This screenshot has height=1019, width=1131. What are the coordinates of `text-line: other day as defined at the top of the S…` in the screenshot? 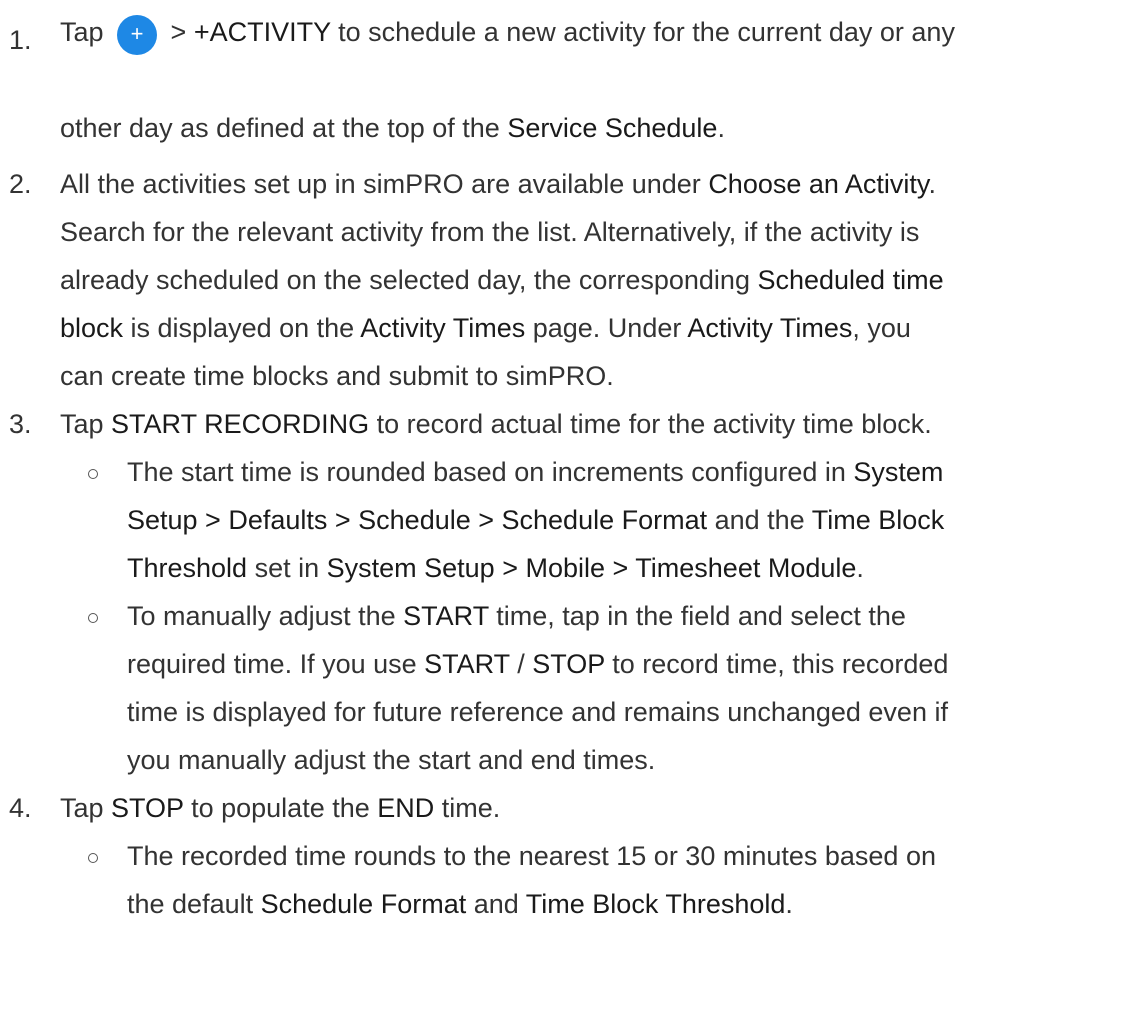 It's located at (594, 128).